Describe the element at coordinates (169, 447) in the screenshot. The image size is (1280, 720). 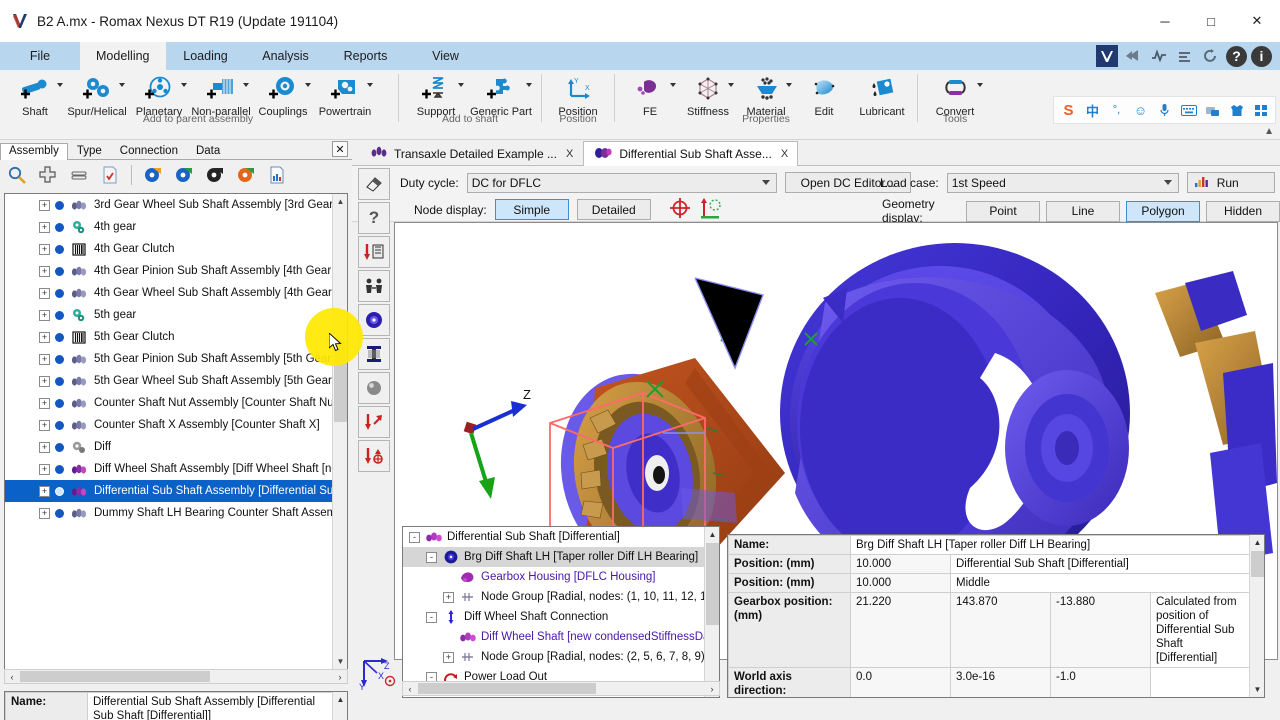
I see `tree-item: + Diff` at that location.